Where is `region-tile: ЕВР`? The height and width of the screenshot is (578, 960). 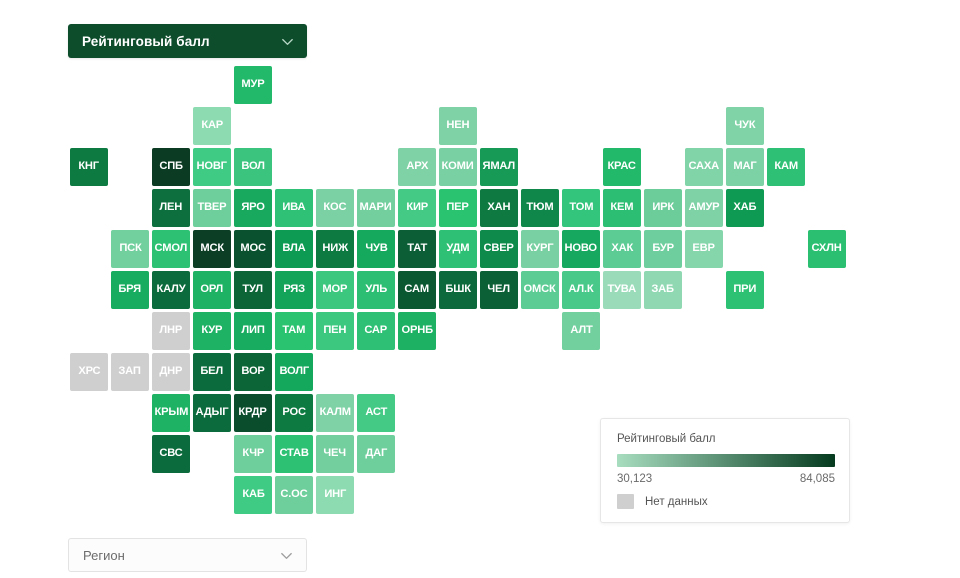
region-tile: ЕВР is located at coordinates (704, 249).